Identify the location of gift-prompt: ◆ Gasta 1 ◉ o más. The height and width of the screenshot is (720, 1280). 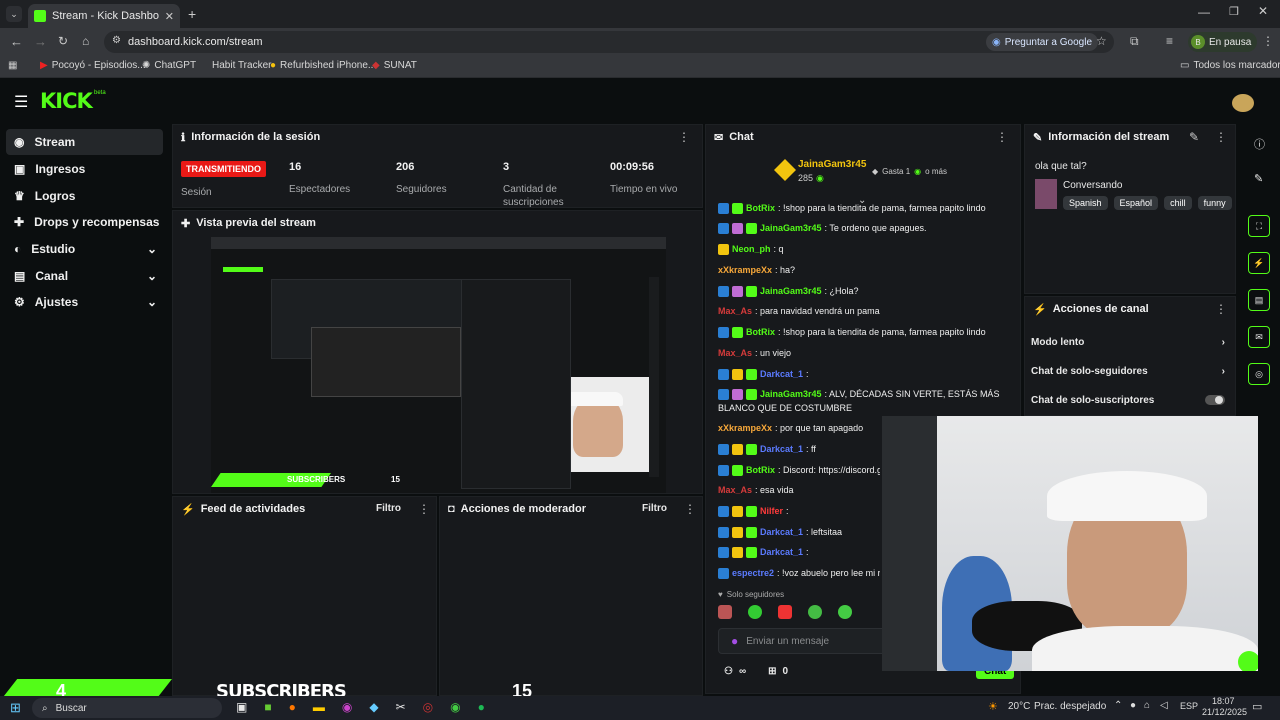
(909, 171).